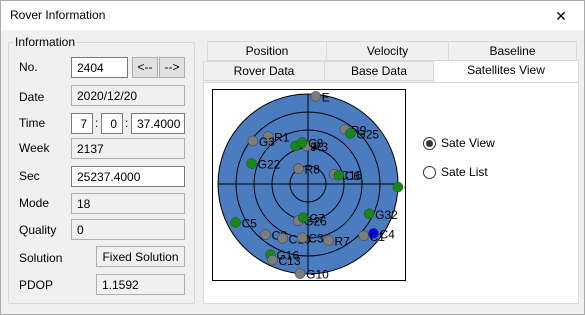  What do you see at coordinates (328, 240) in the screenshot?
I see `satellite-marker-r7` at bounding box center [328, 240].